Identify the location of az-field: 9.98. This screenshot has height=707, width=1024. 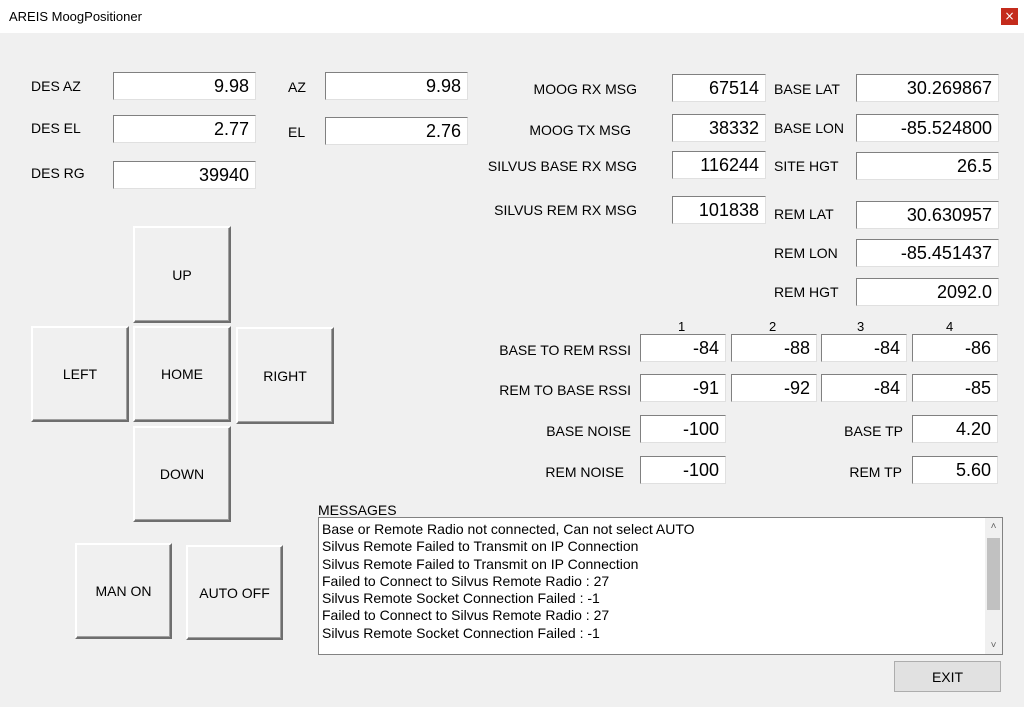
(396, 86).